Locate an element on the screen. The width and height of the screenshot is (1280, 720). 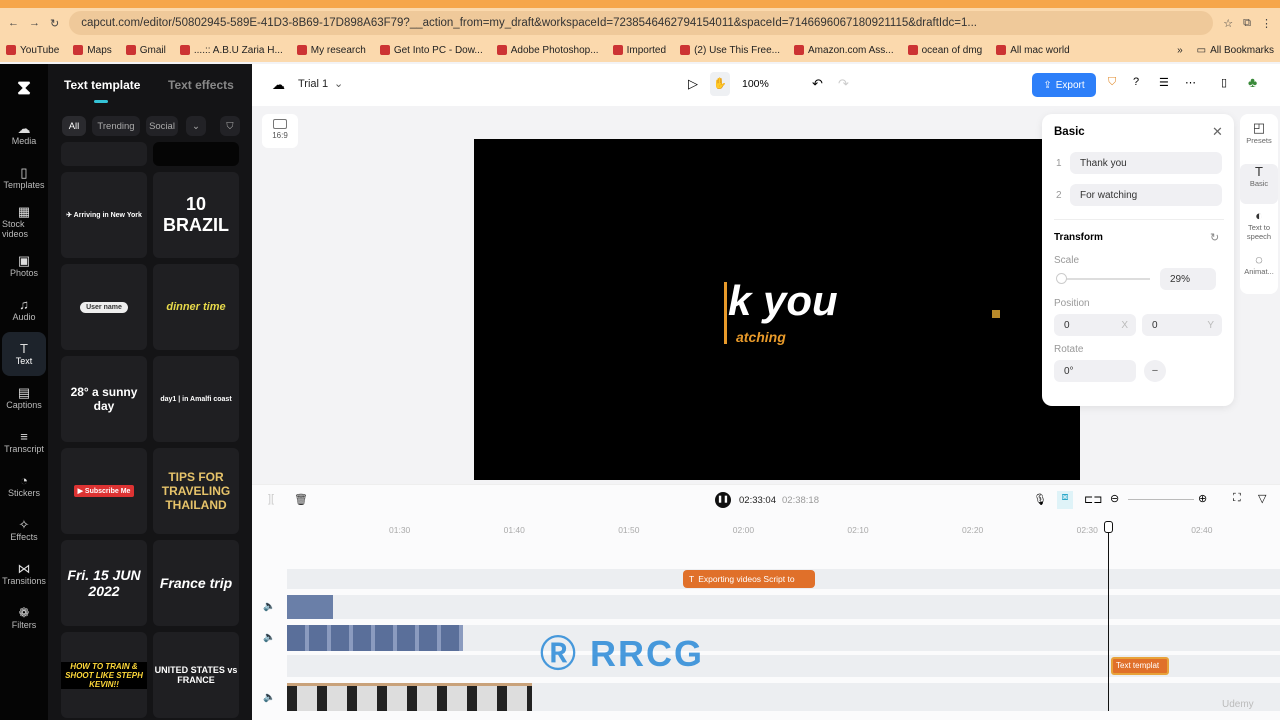
nav-item-filters: ❁ Filters is located at coordinates (24, 618).